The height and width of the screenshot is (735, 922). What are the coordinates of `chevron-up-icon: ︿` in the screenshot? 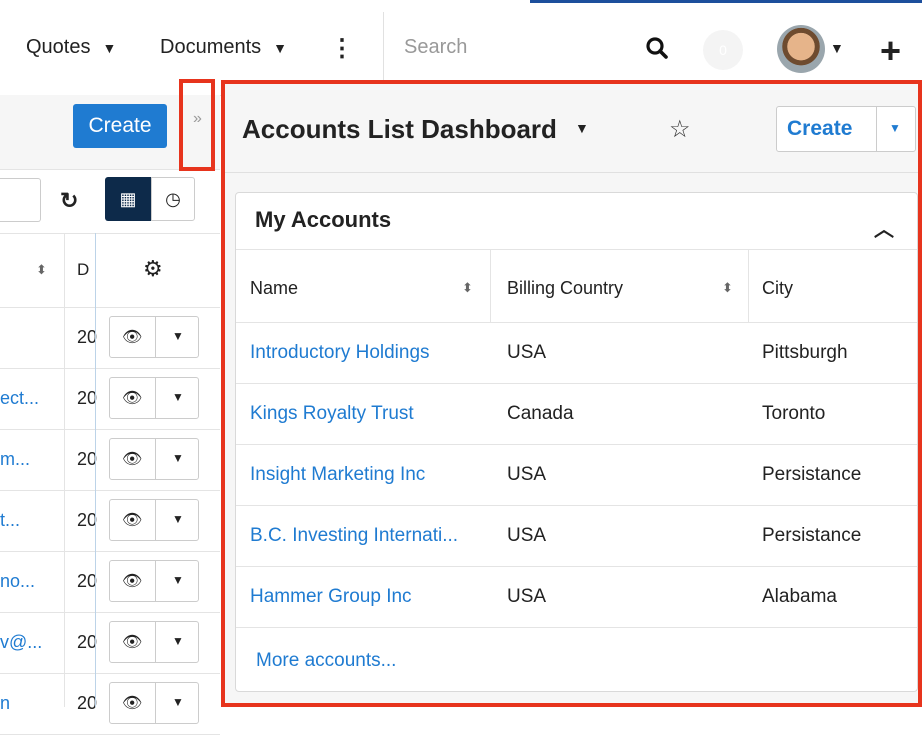 It's located at (884, 227).